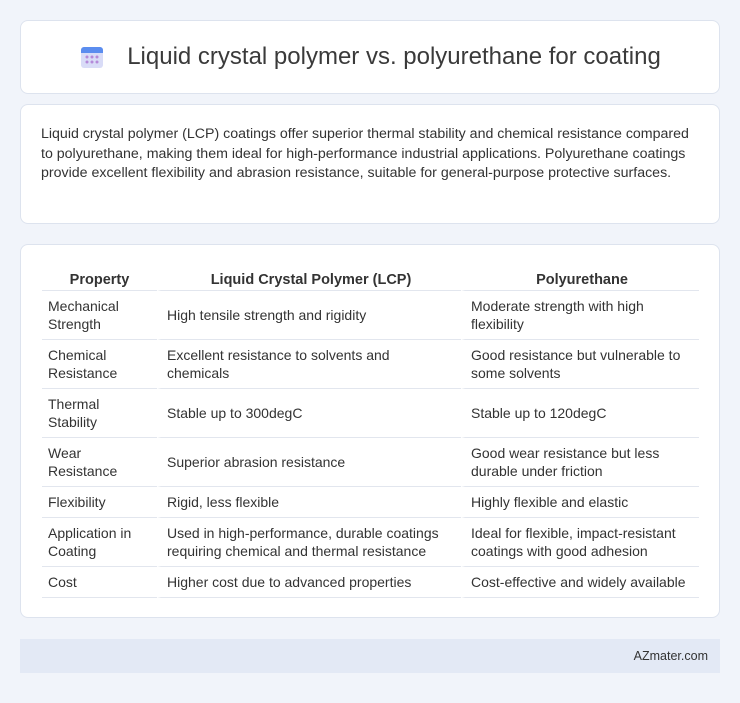 The image size is (740, 703). Describe the element at coordinates (580, 413) in the screenshot. I see `row-pu-value: Stable up to 120degC` at that location.